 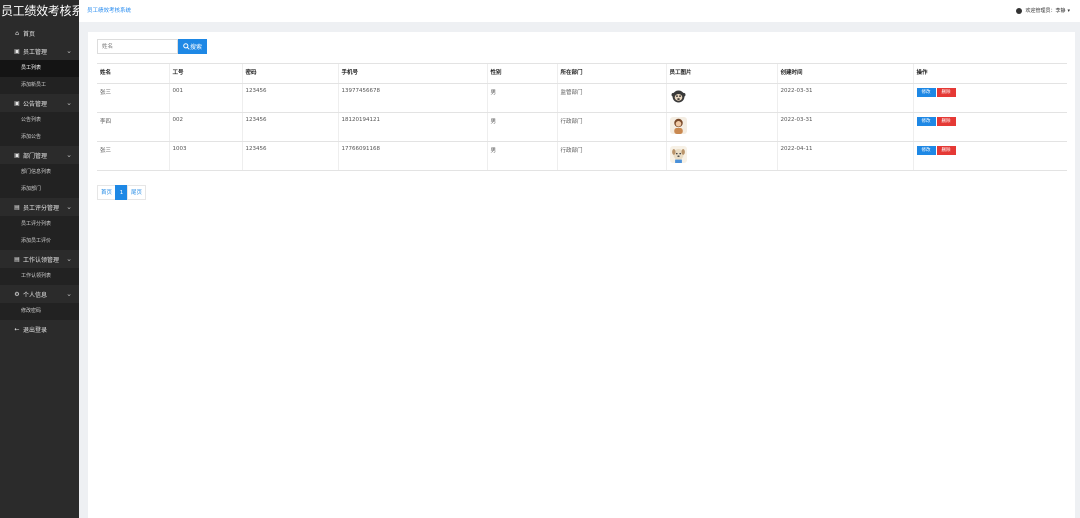 What do you see at coordinates (137, 192) in the screenshot?
I see `last-page-button: 尾页` at bounding box center [137, 192].